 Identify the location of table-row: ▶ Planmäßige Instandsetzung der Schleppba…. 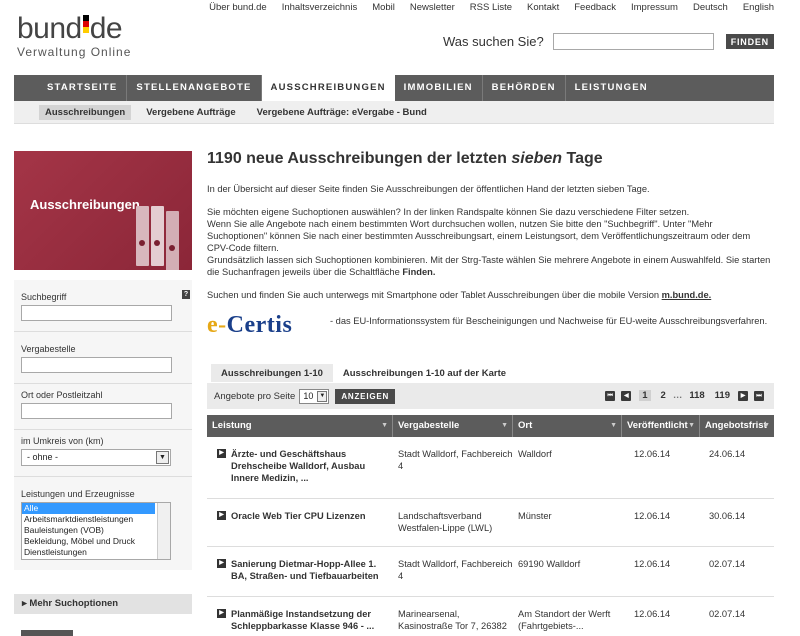
(490, 616).